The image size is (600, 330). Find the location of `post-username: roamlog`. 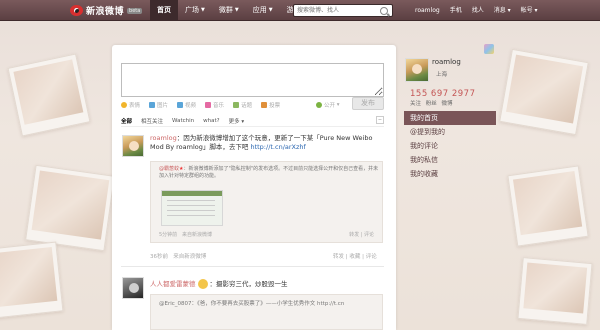

post-username: roamlog is located at coordinates (163, 138).